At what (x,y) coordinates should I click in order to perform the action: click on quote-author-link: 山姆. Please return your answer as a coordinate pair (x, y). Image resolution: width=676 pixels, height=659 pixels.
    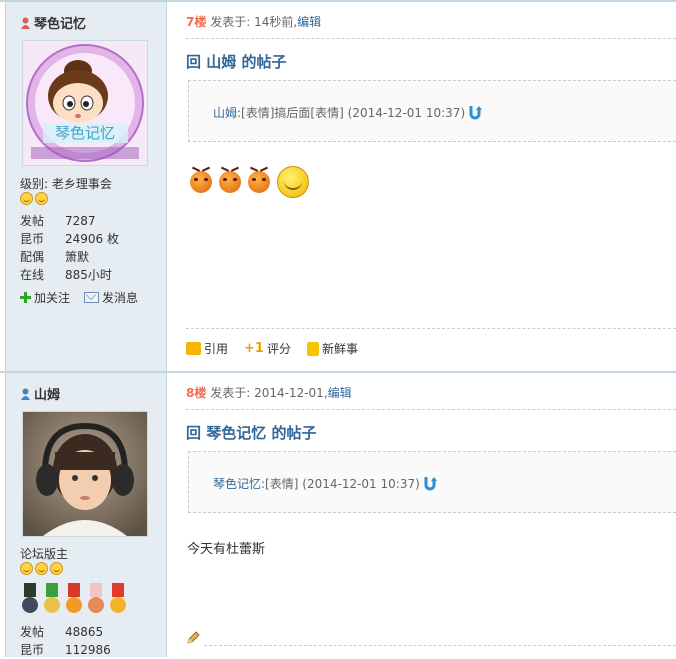
    Looking at the image, I should click on (225, 113).